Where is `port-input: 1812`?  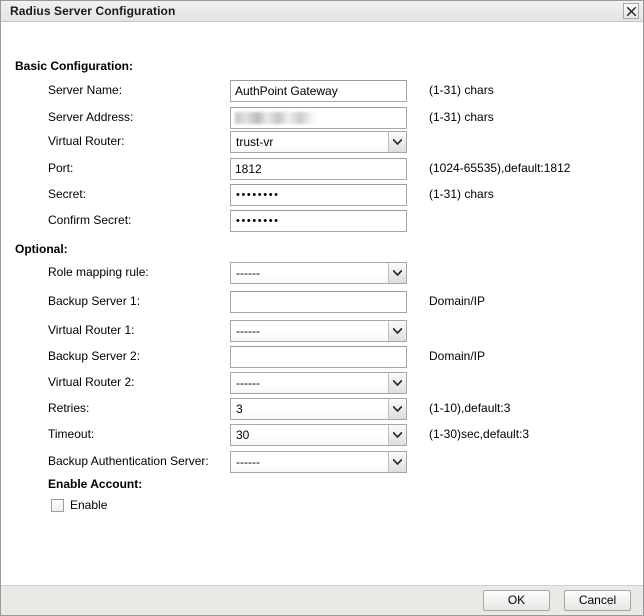
port-input: 1812 is located at coordinates (318, 169).